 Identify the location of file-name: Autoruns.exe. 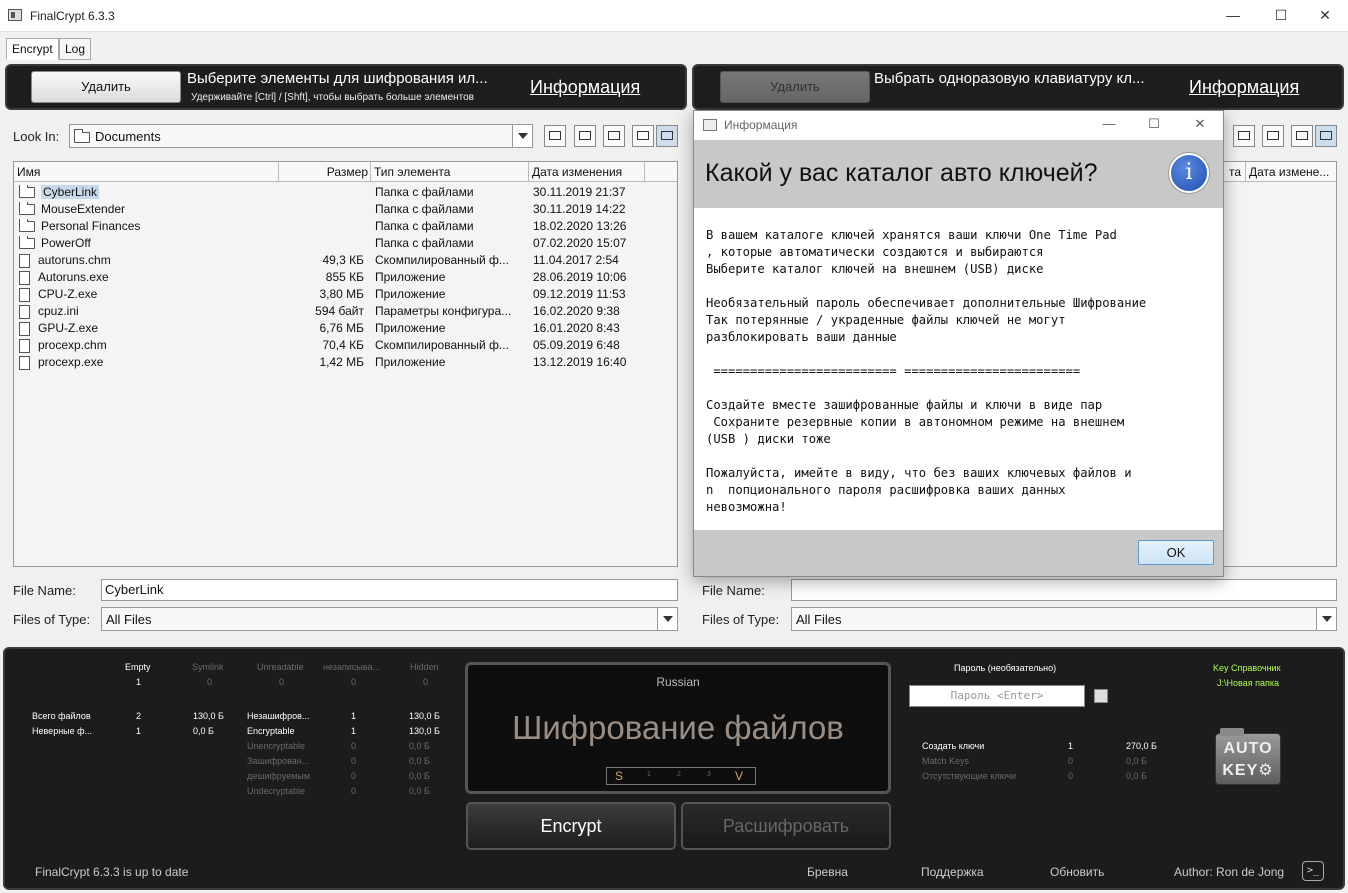
(73, 277).